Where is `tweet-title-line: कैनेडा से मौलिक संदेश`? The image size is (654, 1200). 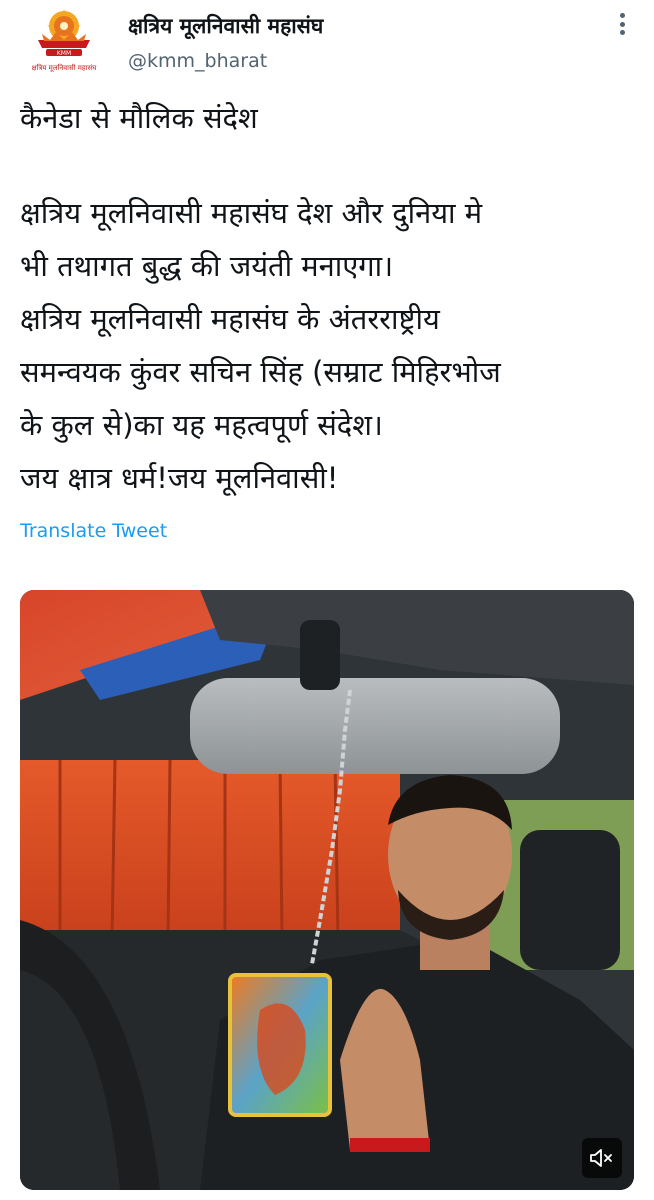
tweet-title-line: कैनेडा से मौलिक संदेश is located at coordinates (139, 118).